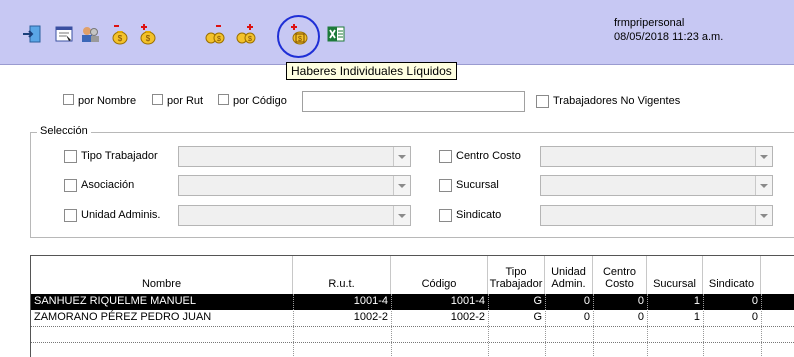 This screenshot has height=357, width=794. I want to click on por-rut-label: por Rut, so click(185, 101).